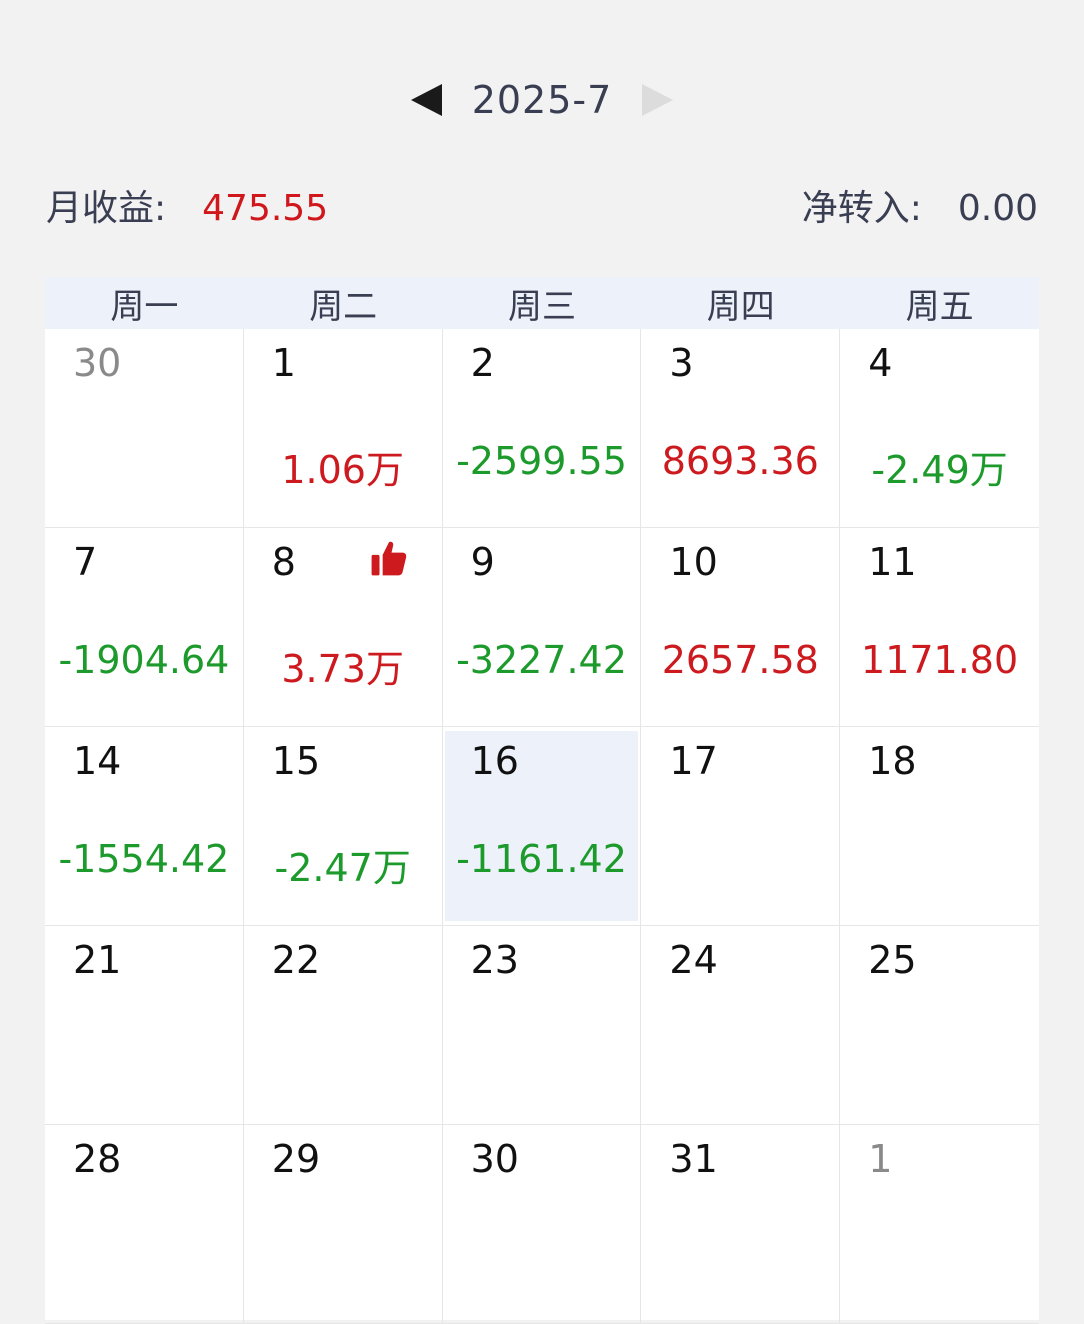  I want to click on net-transfer: 净转入: 0.00, so click(920, 205).